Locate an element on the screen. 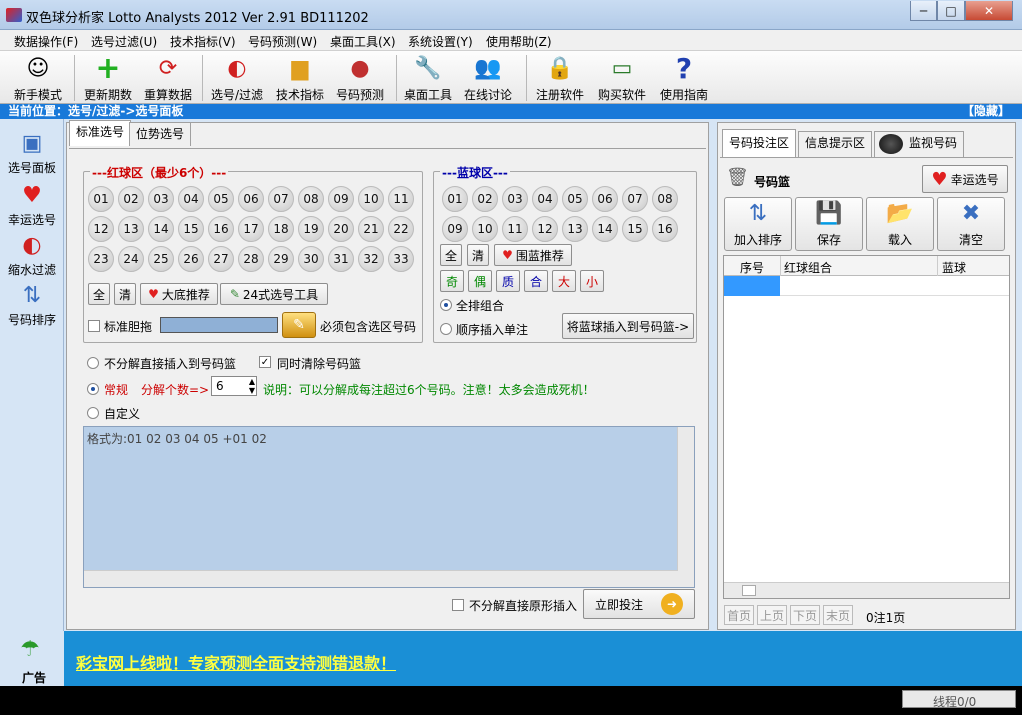 This screenshot has width=1022, height=715. tab-bet-area: 号码投注区 is located at coordinates (759, 143).